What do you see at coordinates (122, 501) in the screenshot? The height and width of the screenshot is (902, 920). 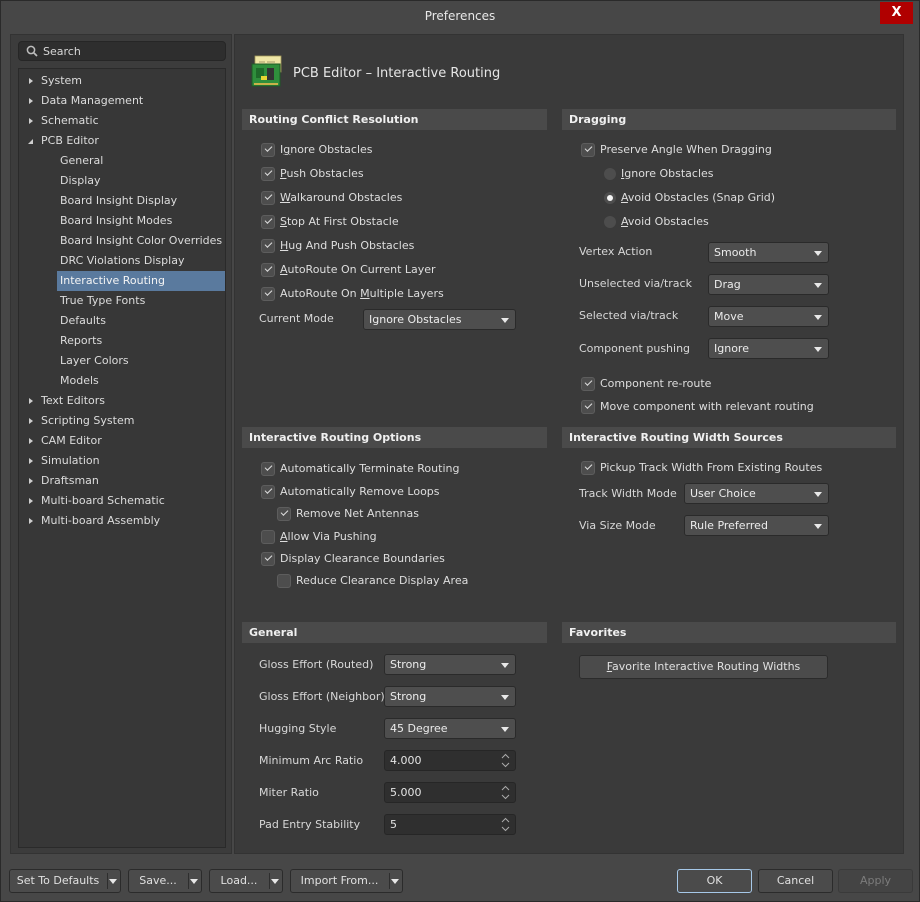 I see `tree-item-multi-board-schematic: Multi-board Schematic` at bounding box center [122, 501].